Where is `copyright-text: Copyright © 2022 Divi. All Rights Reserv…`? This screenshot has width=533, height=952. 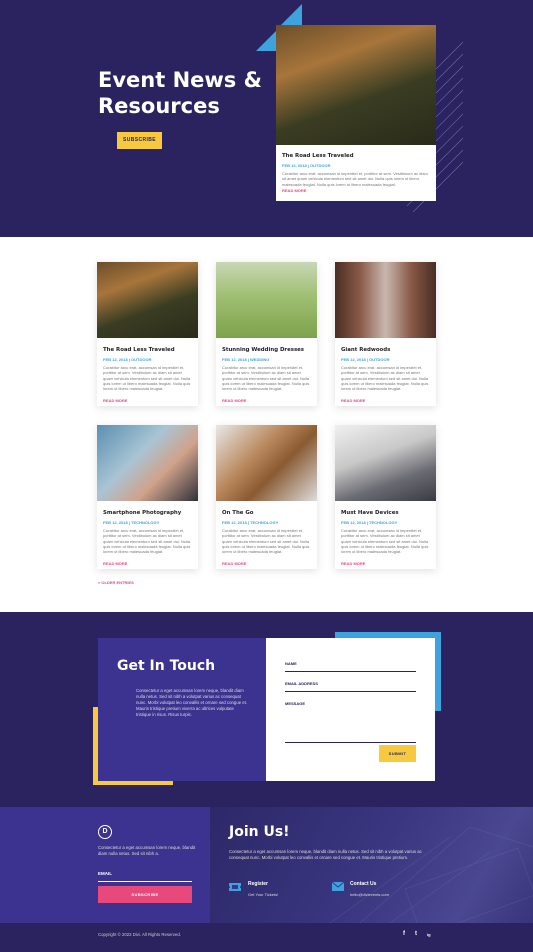
copyright-text: Copyright © 2022 Divi. All Rights Reserv… is located at coordinates (139, 934).